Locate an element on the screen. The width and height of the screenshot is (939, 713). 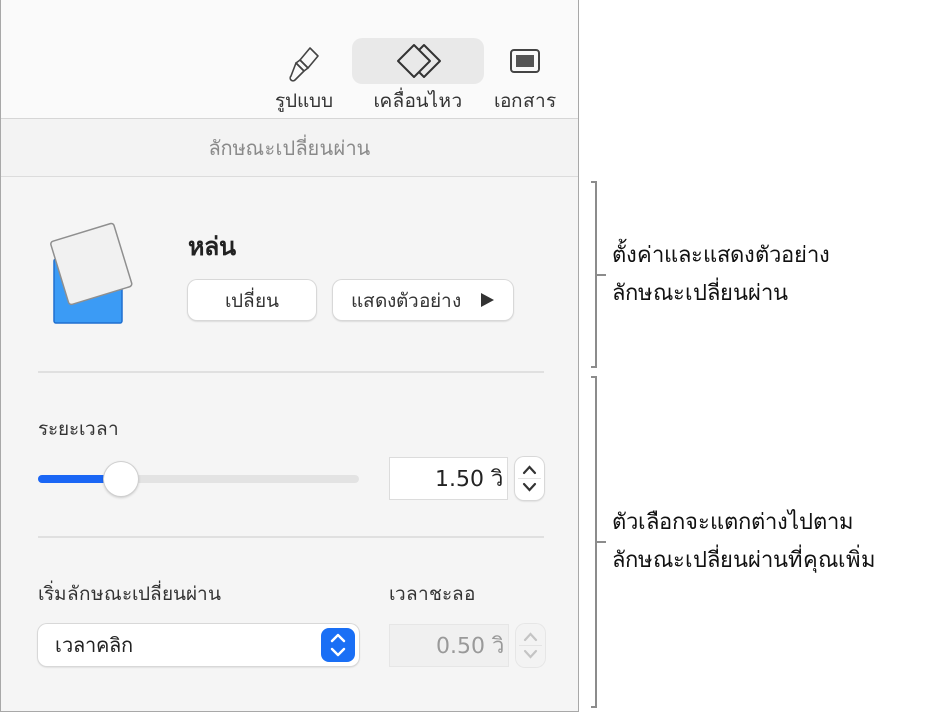
duration-field: 1.50 วิ is located at coordinates (448, 478).